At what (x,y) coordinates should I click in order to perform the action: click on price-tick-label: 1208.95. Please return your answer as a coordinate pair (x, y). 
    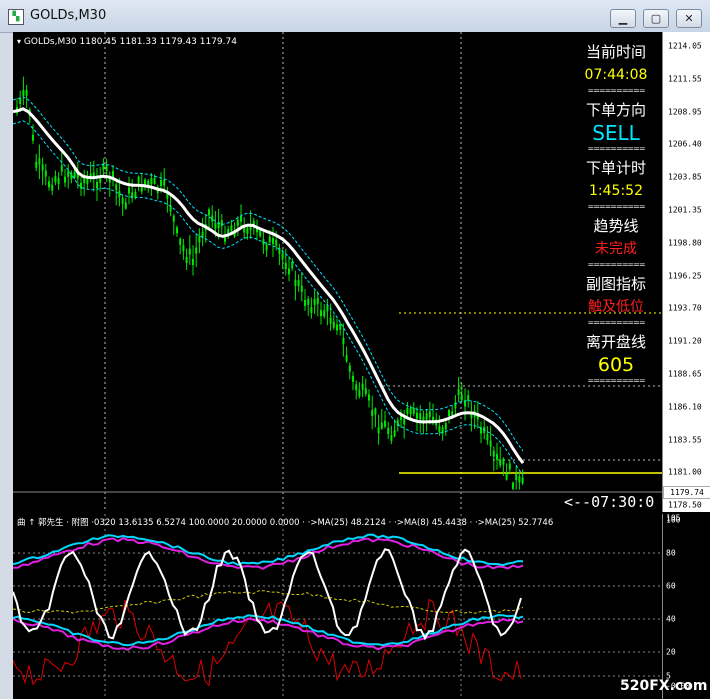
    Looking at the image, I should click on (685, 112).